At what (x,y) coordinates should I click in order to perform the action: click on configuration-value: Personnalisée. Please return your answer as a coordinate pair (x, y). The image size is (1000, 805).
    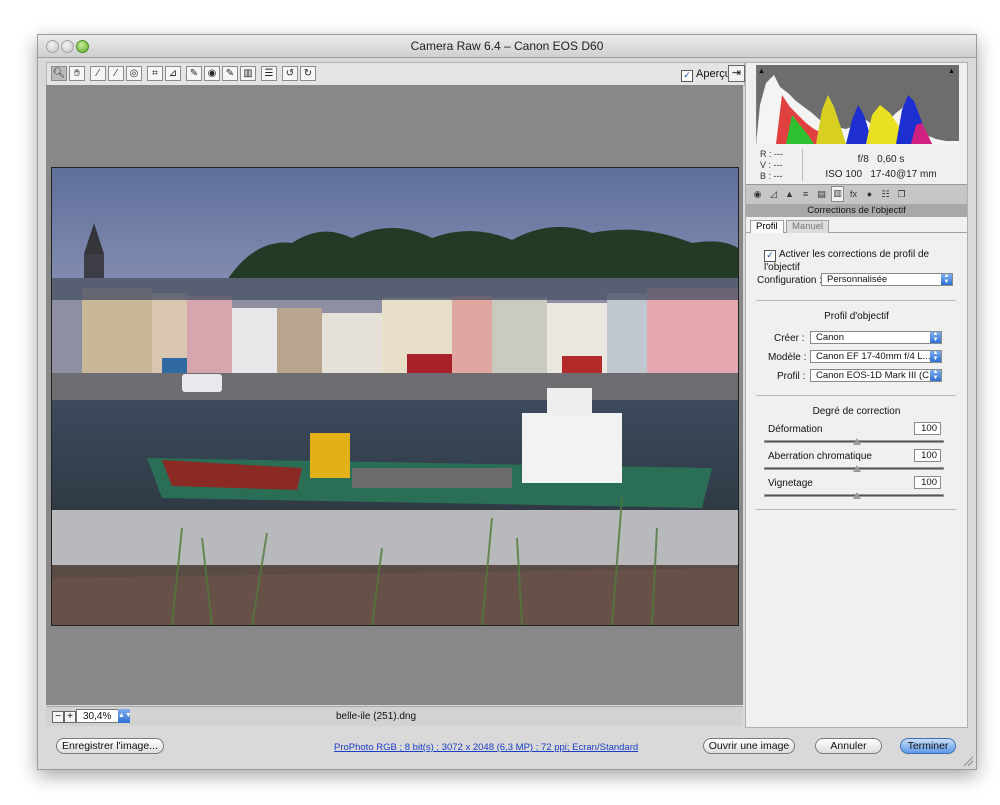
    Looking at the image, I should click on (857, 279).